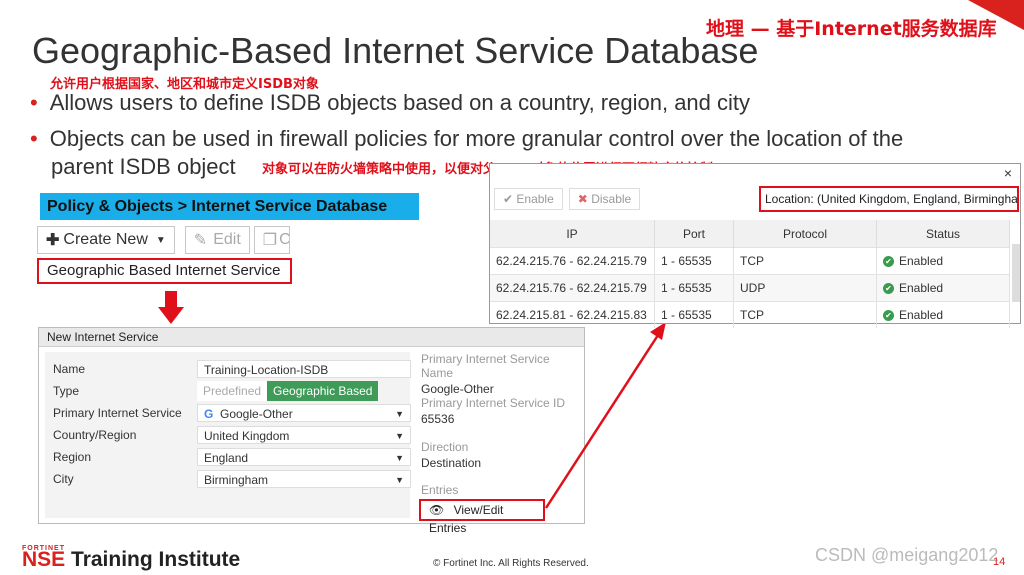 The height and width of the screenshot is (575, 1024). What do you see at coordinates (1008, 173) in the screenshot?
I see `close-icon: ×` at bounding box center [1008, 173].